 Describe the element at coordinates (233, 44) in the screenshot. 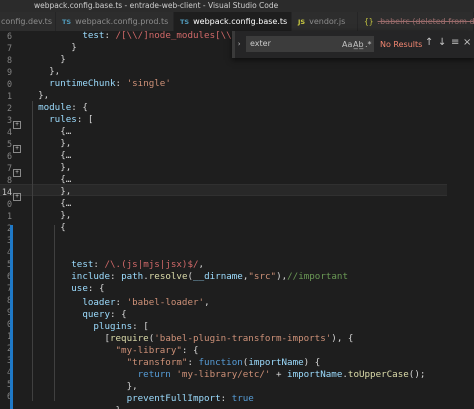

I see `find-widget-resize-edge` at that location.